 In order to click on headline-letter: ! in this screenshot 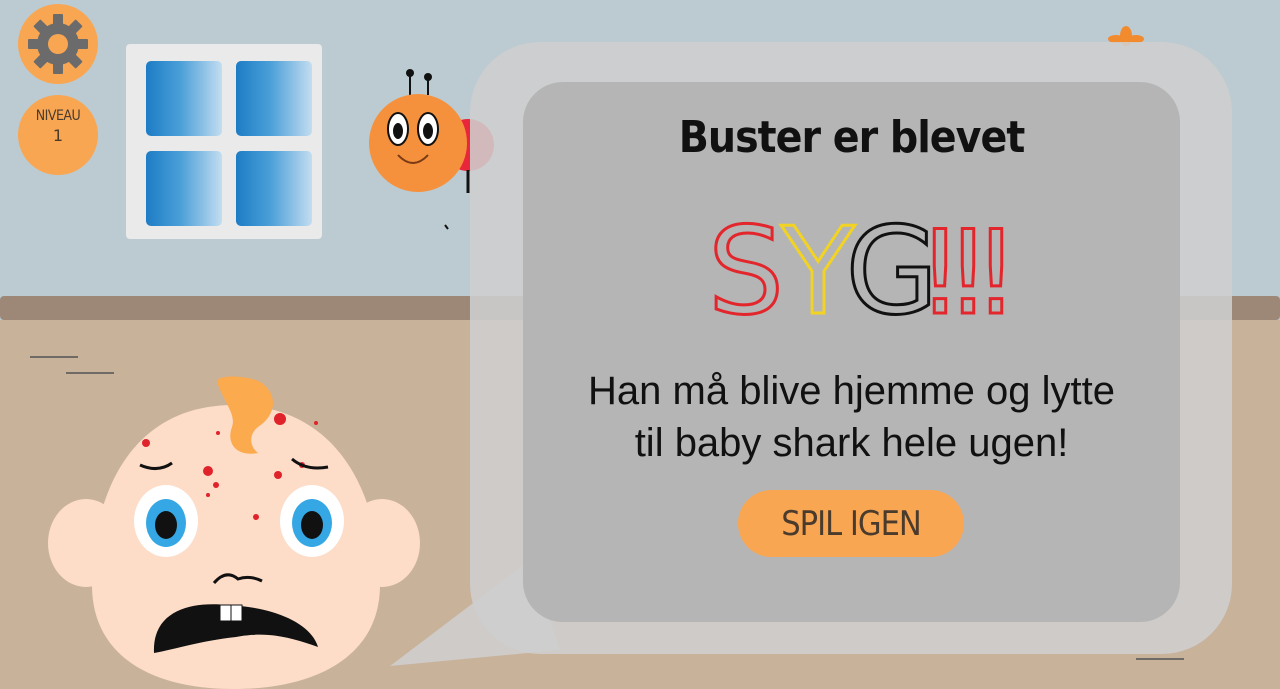, I will do `click(996, 265)`.